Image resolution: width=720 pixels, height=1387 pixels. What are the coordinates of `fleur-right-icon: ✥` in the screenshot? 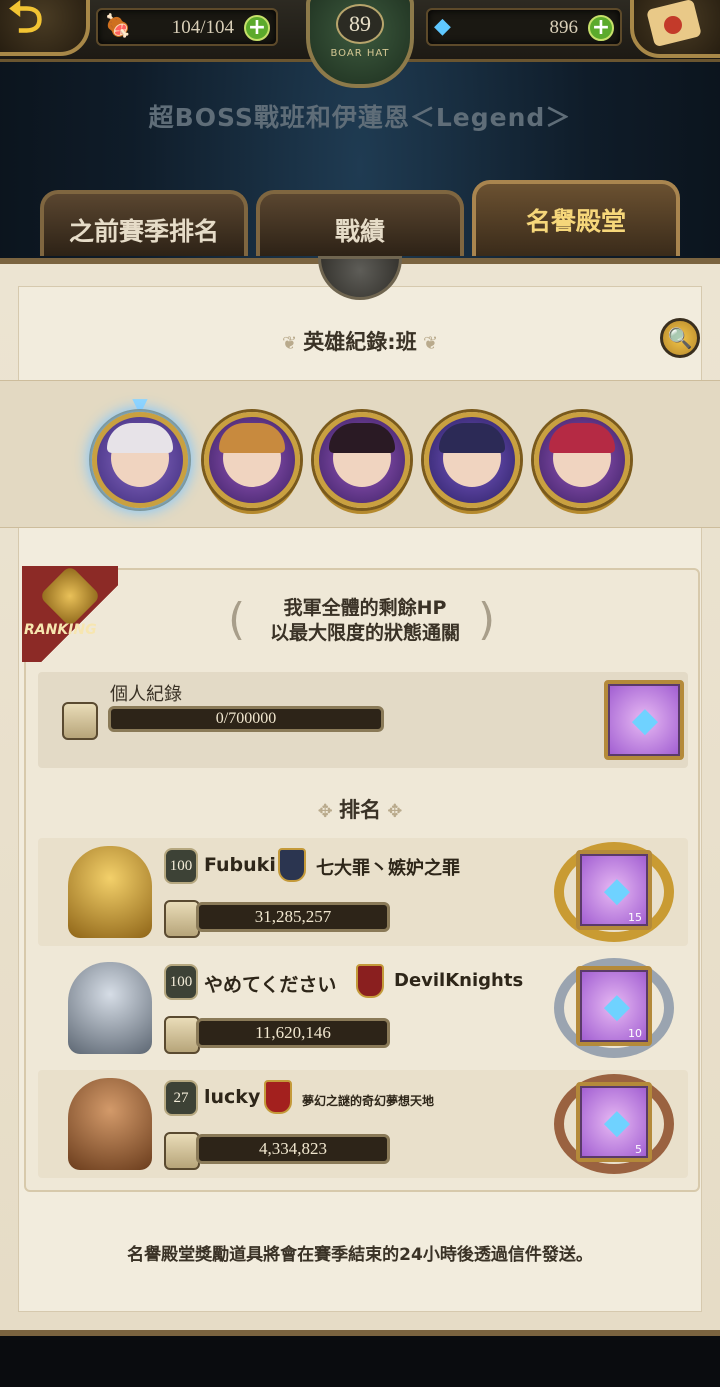 It's located at (392, 811).